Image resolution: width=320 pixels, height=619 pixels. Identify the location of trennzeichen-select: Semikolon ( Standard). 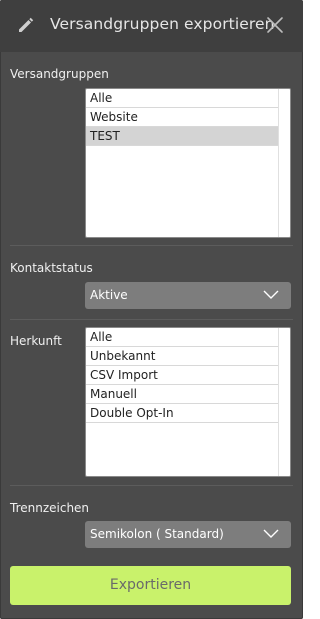
(188, 534).